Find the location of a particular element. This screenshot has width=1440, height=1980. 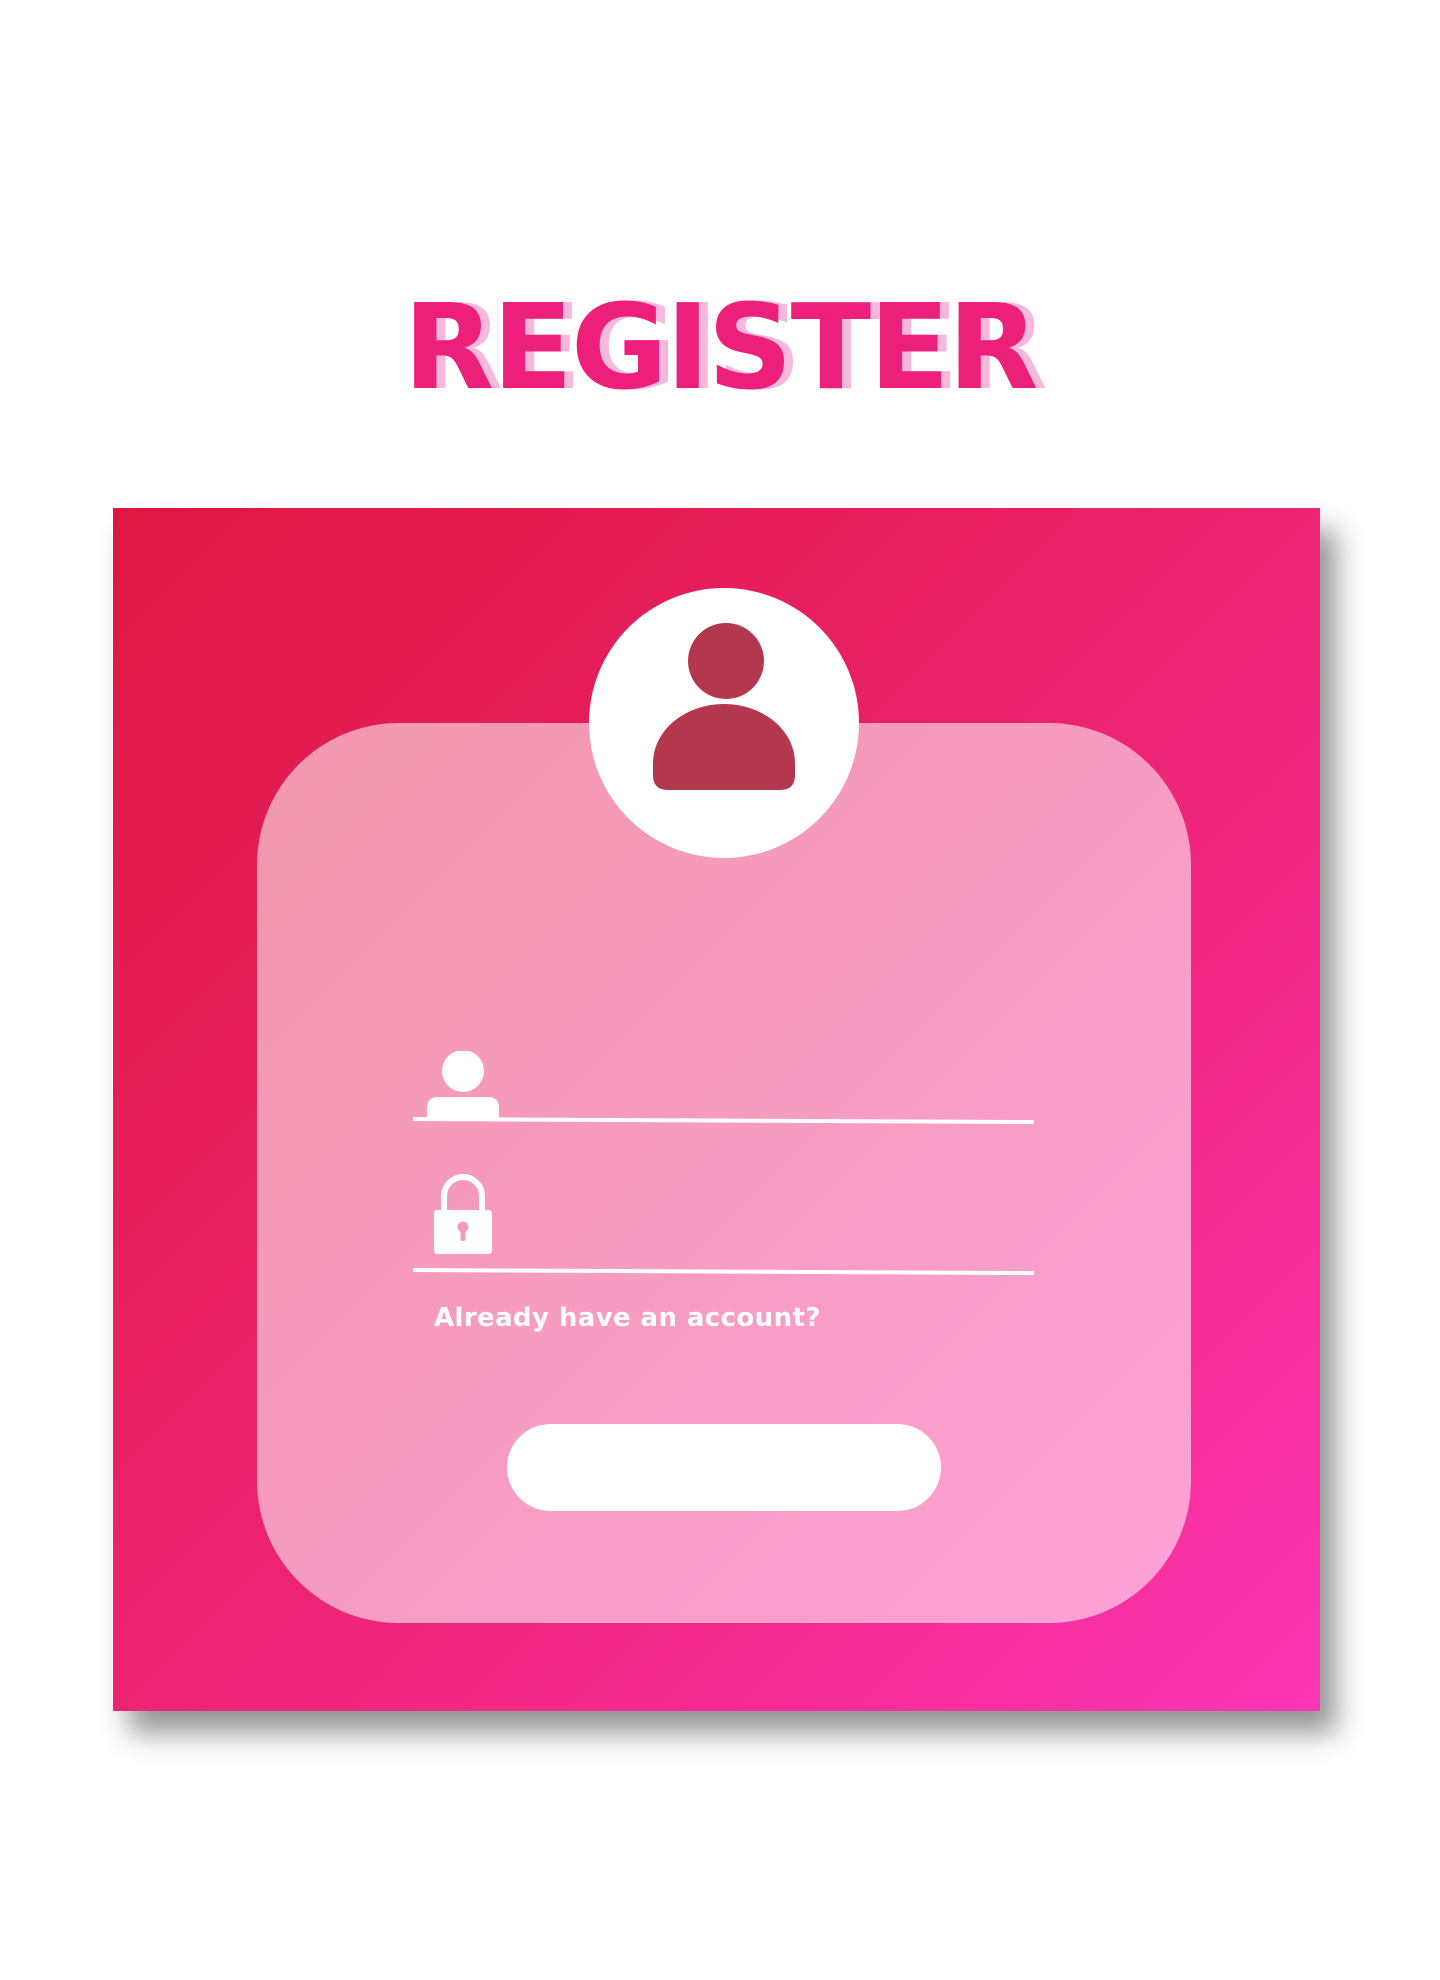

username-field is located at coordinates (723, 1088).